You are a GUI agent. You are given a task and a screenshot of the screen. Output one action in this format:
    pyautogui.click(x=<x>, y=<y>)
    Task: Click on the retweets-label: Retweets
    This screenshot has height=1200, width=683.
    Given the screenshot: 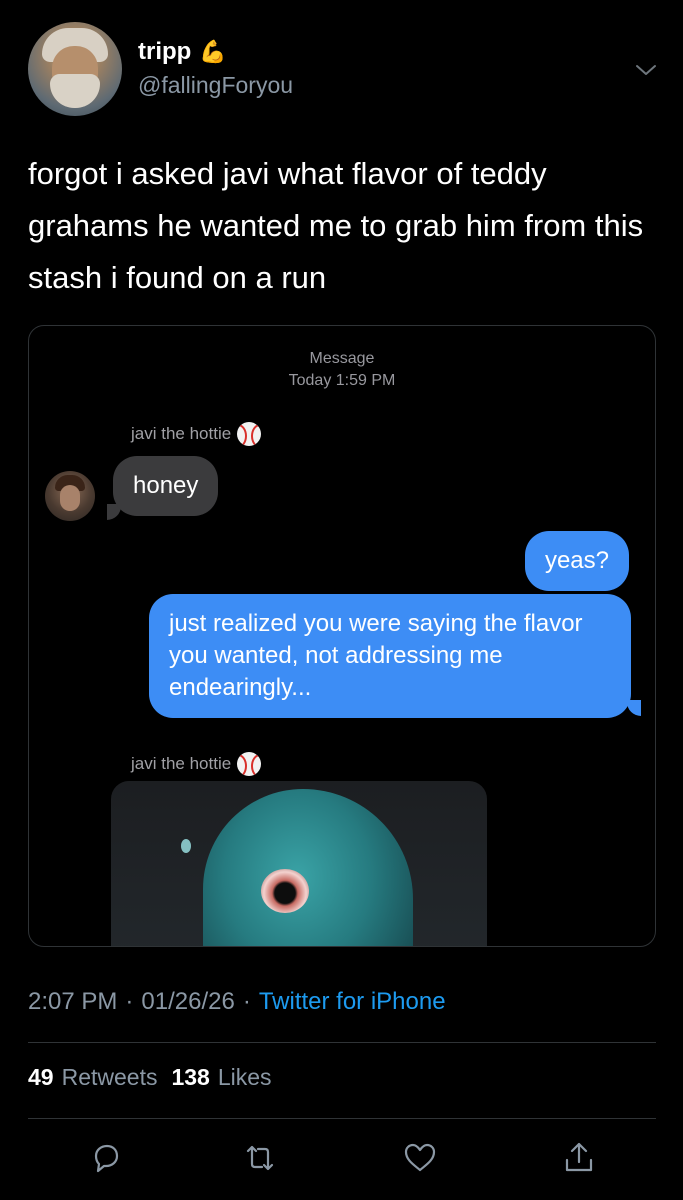 What is the action you would take?
    pyautogui.click(x=110, y=1077)
    